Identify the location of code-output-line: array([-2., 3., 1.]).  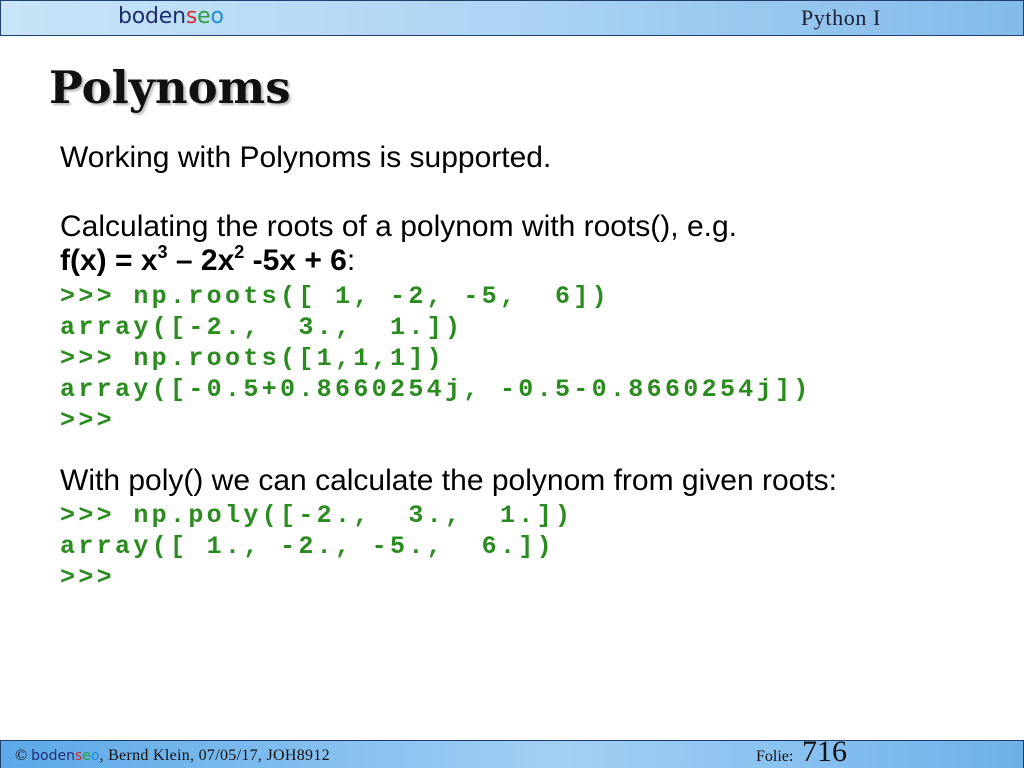
(262, 327).